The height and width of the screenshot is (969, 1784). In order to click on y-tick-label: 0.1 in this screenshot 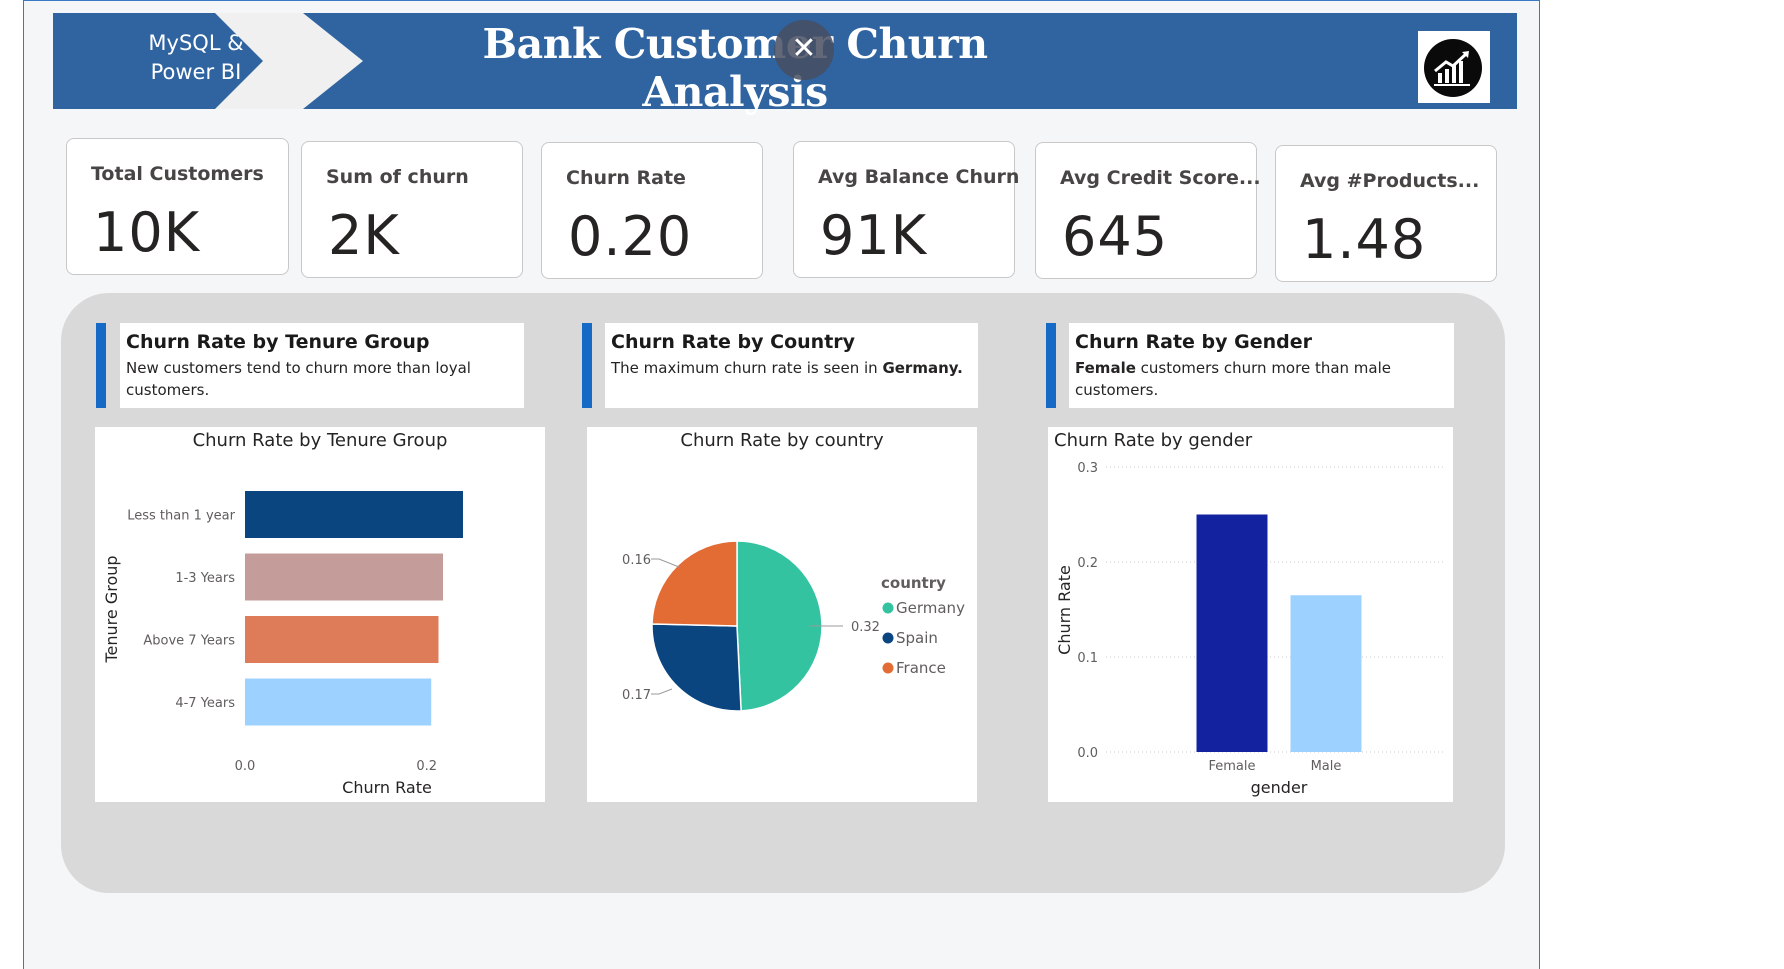, I will do `click(1087, 658)`.